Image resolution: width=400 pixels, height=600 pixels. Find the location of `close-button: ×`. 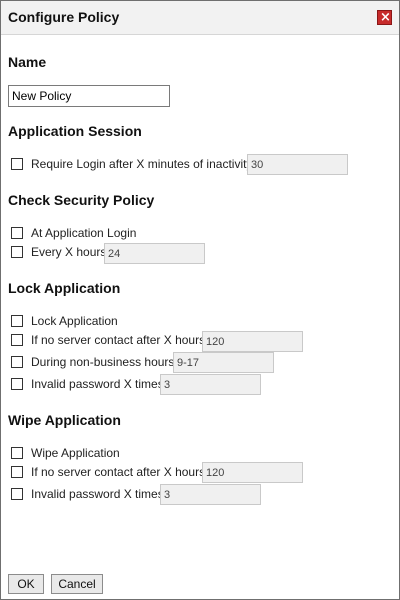

close-button: × is located at coordinates (384, 17).